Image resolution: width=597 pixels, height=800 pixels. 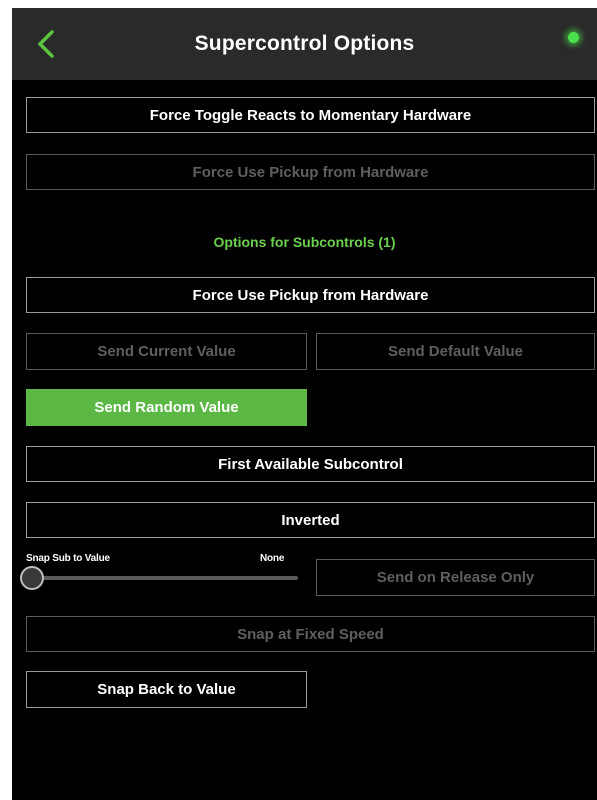 I want to click on send-default-value-button: Send Default Value, so click(x=455, y=351).